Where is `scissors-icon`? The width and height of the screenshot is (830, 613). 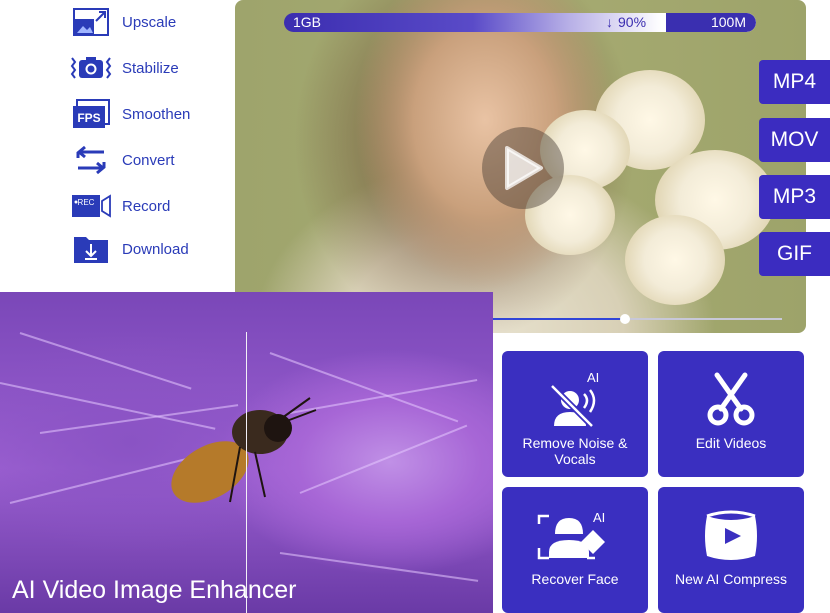
scissors-icon is located at coordinates (731, 399).